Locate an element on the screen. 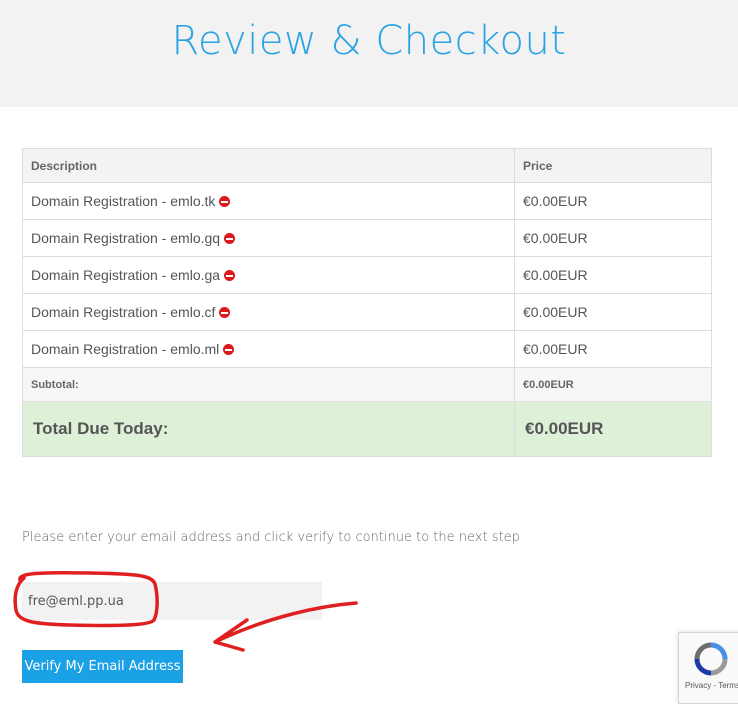  total-label: Total Due Today: is located at coordinates (268, 429).